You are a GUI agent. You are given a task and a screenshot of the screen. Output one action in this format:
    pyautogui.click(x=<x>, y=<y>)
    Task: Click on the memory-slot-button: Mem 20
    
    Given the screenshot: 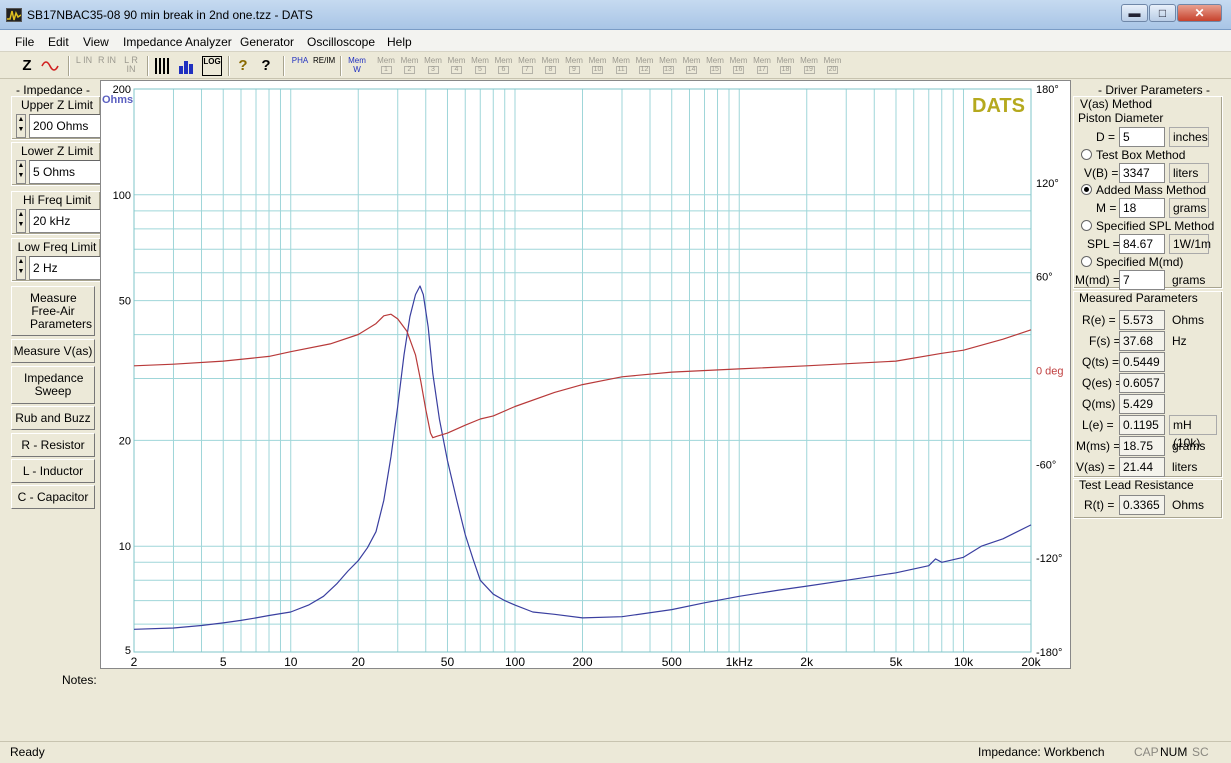 What is the action you would take?
    pyautogui.click(x=833, y=66)
    